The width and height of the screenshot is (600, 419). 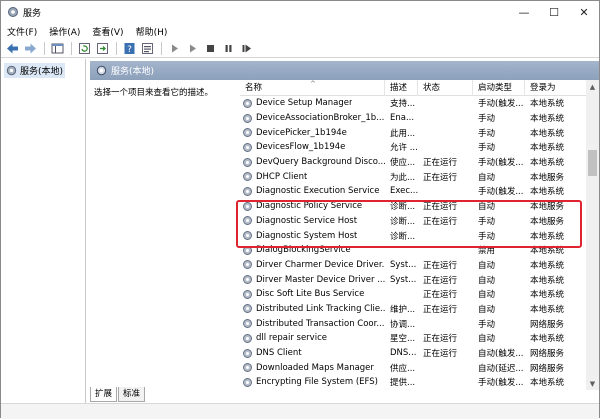 I want to click on scroll-up-icon: ▲, so click(x=592, y=86).